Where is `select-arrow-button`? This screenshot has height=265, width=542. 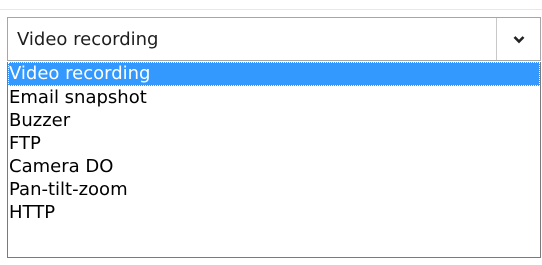
select-arrow-button is located at coordinates (518, 39).